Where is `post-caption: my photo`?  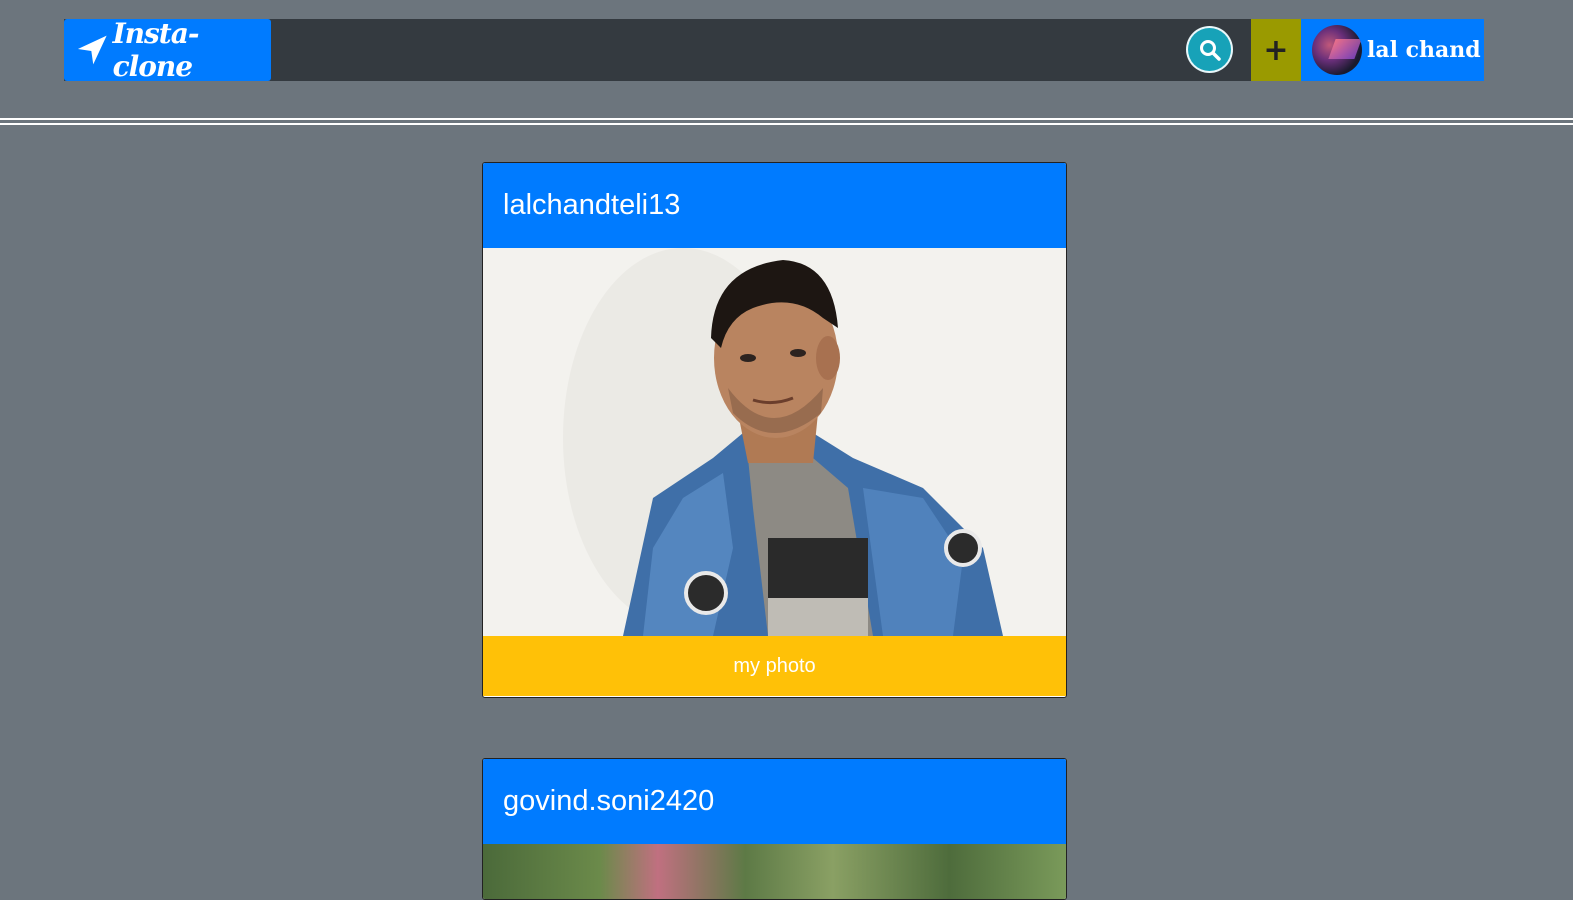
post-caption: my photo is located at coordinates (774, 666).